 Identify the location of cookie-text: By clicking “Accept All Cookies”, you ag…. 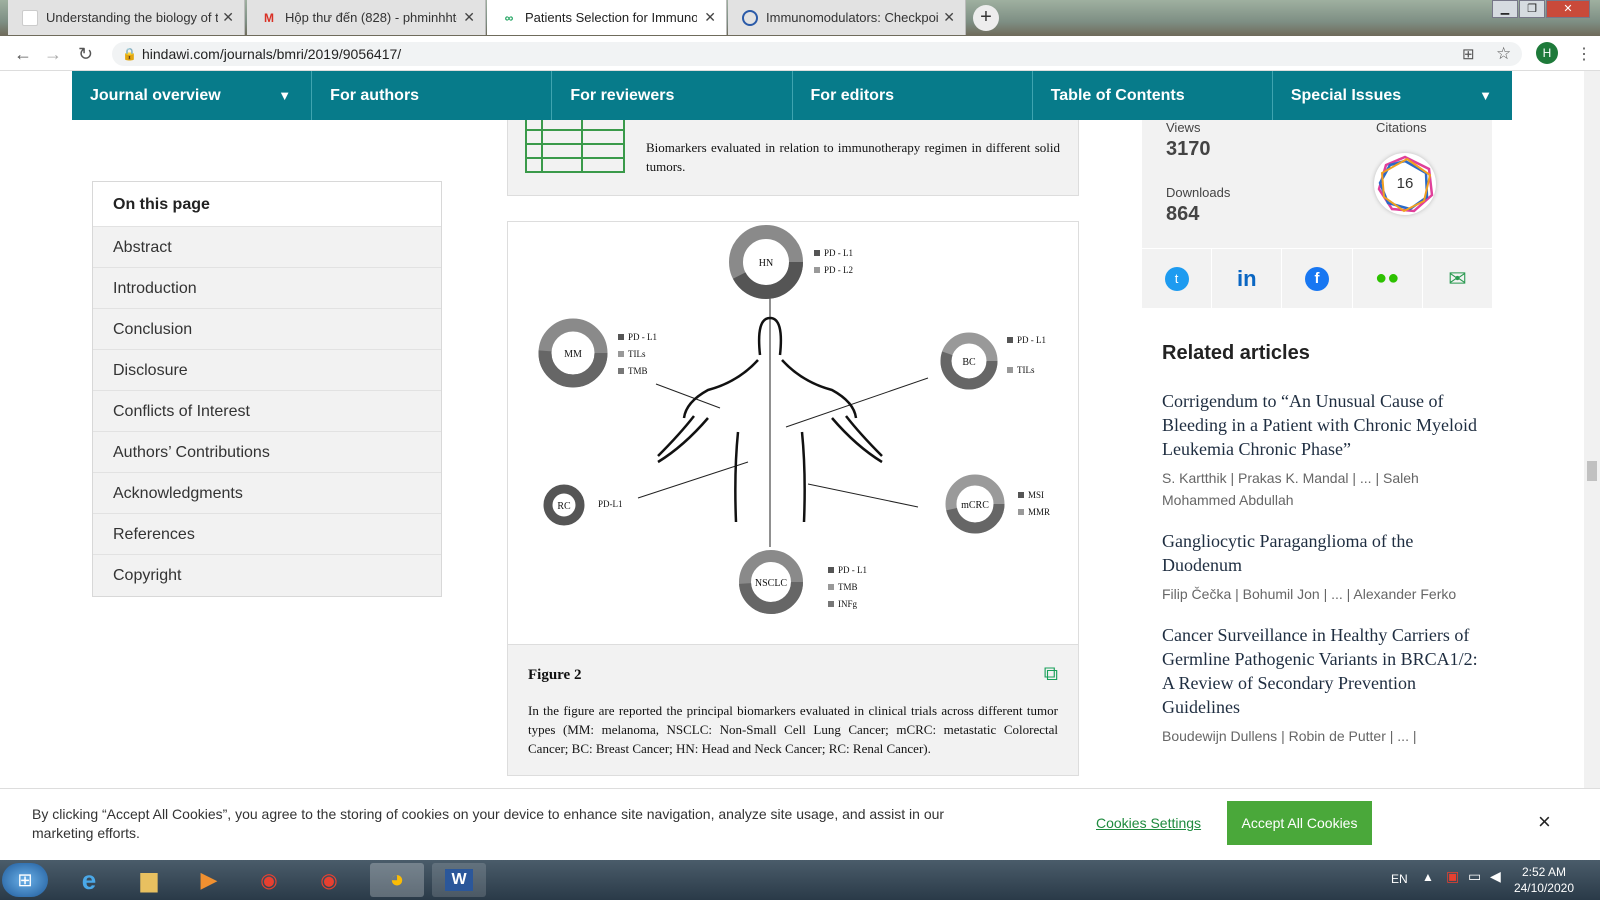
(488, 823).